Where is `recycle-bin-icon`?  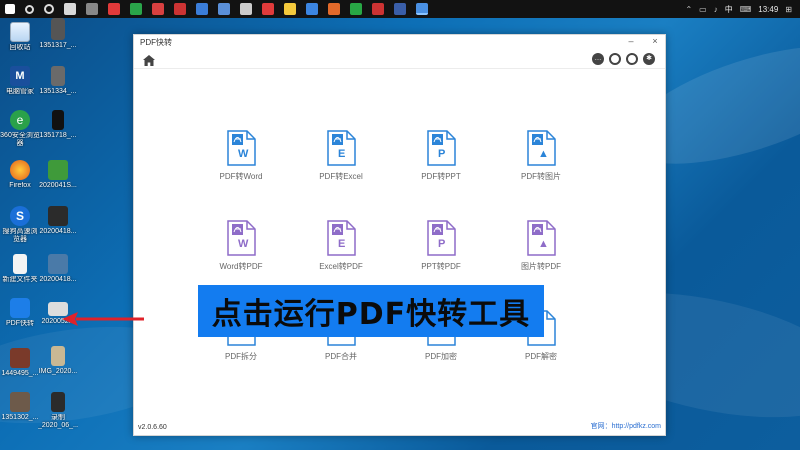 recycle-bin-icon is located at coordinates (20, 32).